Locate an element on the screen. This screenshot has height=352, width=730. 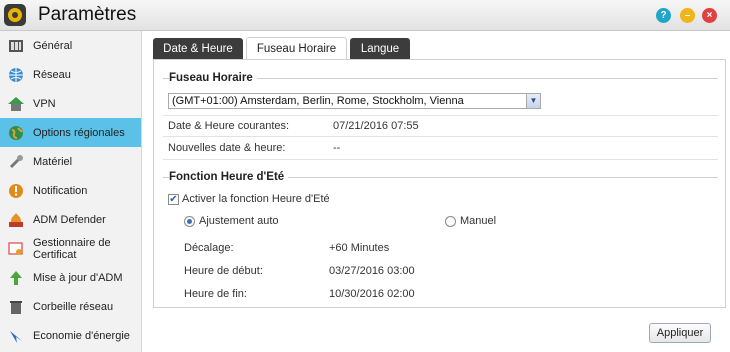
sidebar-item-certificate-manager: Gestionnaire de Certificat is located at coordinates (70, 248).